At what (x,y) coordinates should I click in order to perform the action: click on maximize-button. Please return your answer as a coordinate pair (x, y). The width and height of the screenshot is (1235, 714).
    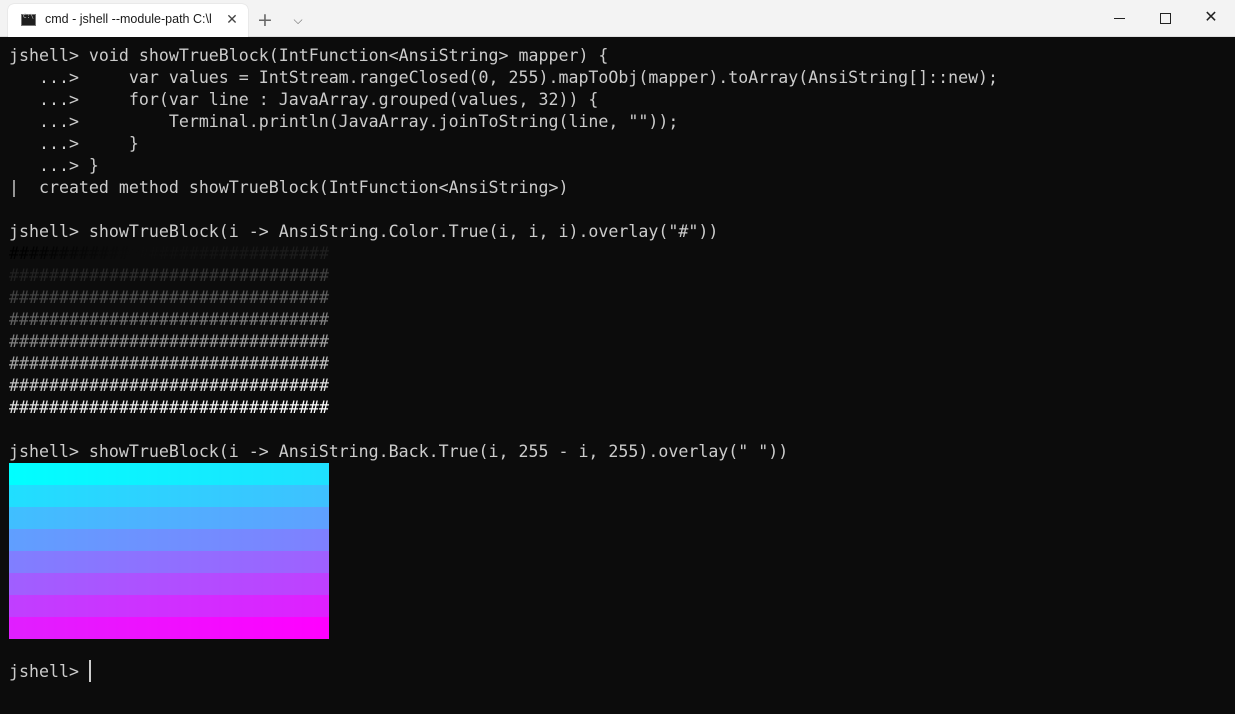
    Looking at the image, I should click on (1165, 18).